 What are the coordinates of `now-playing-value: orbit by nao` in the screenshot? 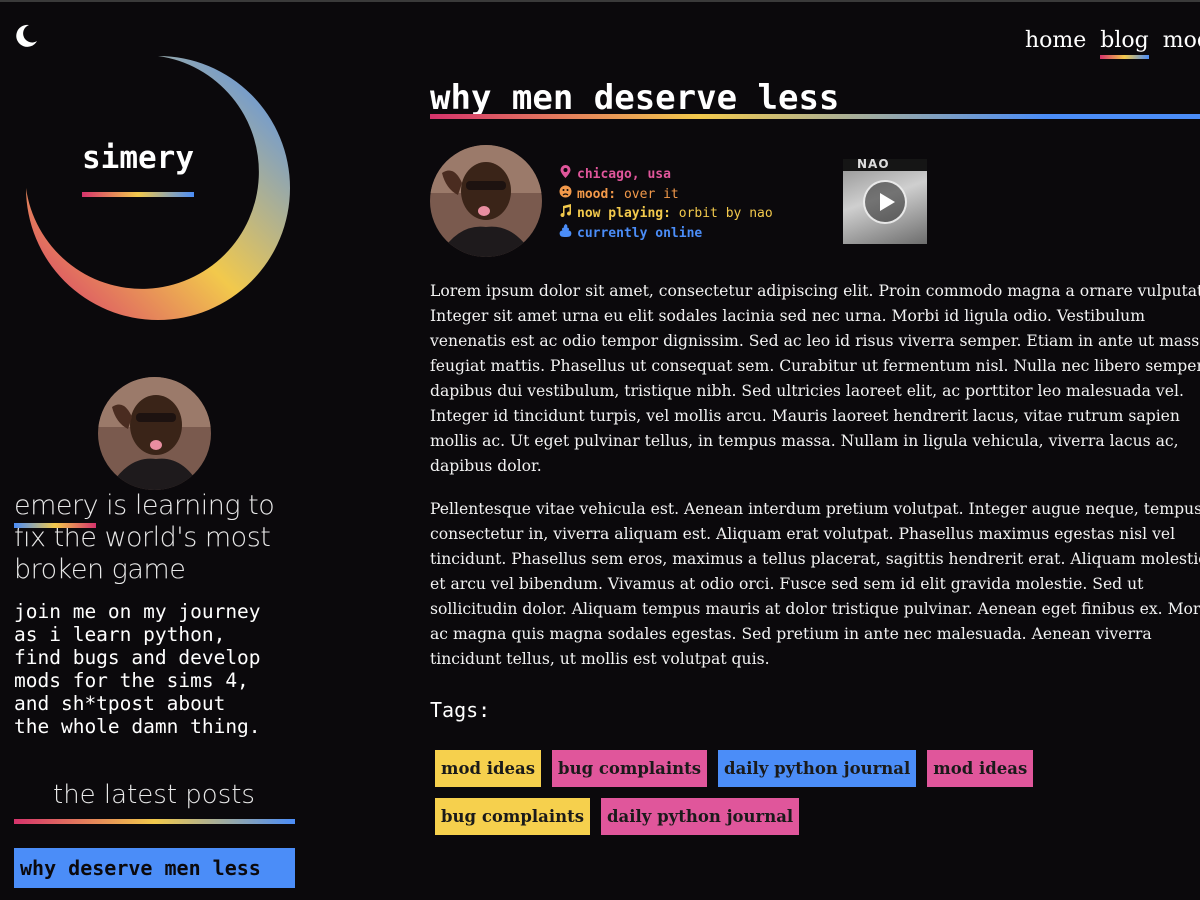 It's located at (725, 213).